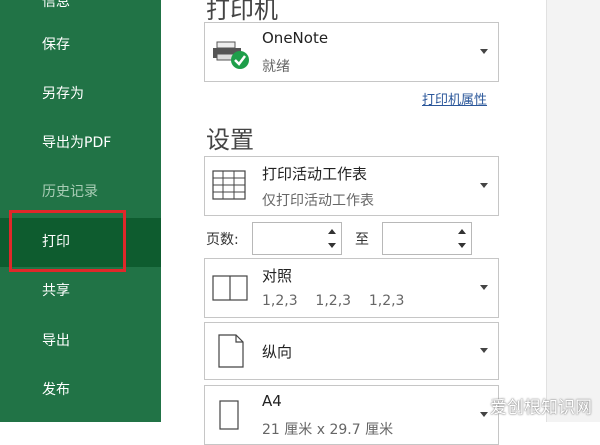  What do you see at coordinates (80, 242) in the screenshot?
I see `nav-item-print: 打印` at bounding box center [80, 242].